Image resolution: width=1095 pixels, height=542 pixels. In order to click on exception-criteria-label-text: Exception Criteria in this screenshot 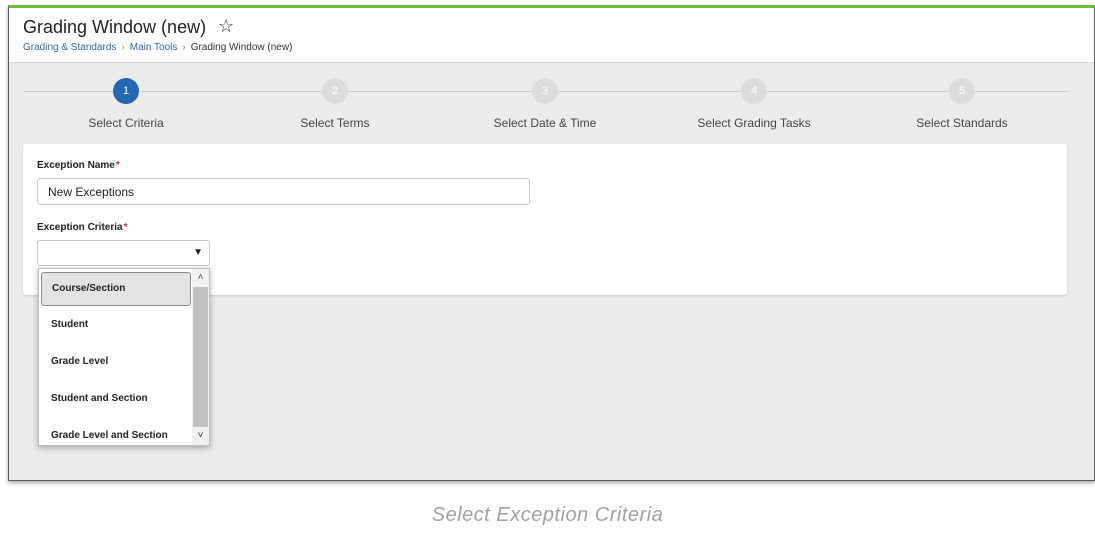, I will do `click(80, 227)`.